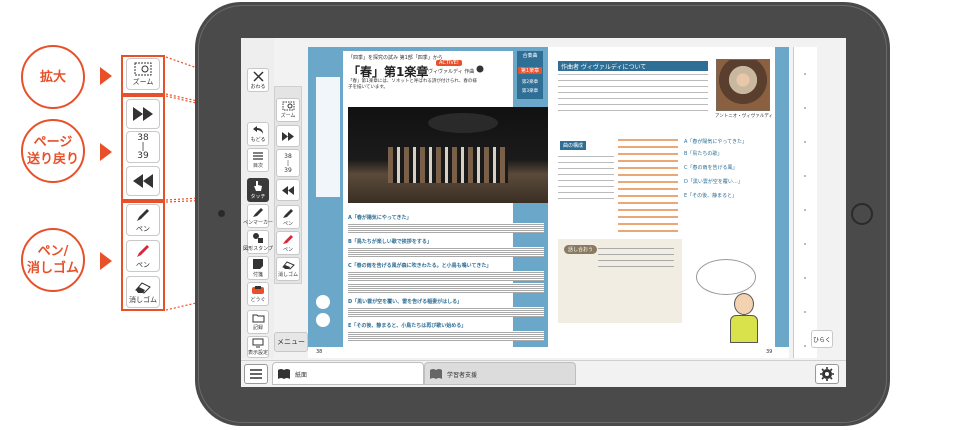  What do you see at coordinates (258, 134) in the screenshot?
I see `back-button: もどる` at bounding box center [258, 134].